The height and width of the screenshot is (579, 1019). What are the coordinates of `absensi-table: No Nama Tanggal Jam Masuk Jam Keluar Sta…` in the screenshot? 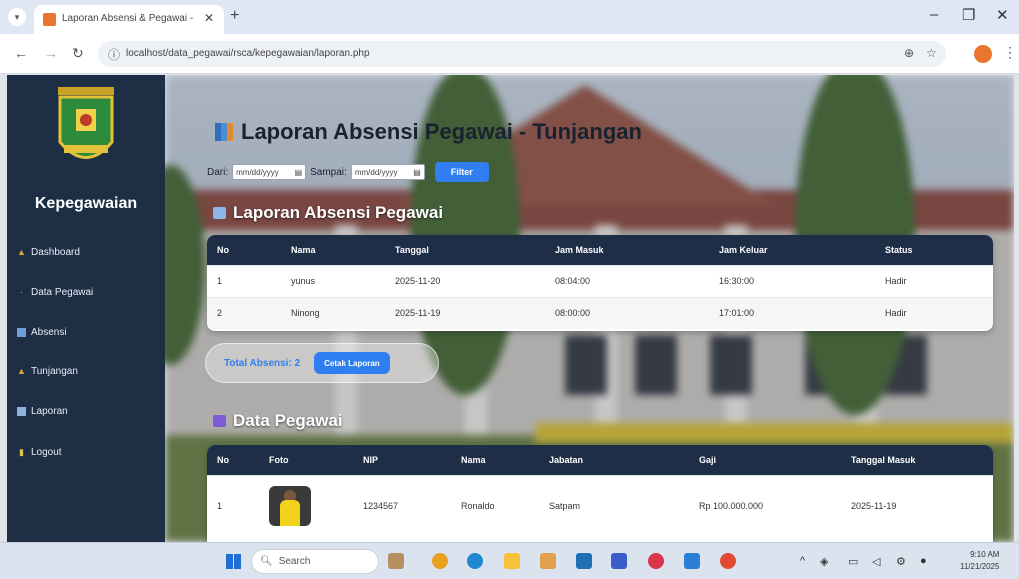 It's located at (600, 282).